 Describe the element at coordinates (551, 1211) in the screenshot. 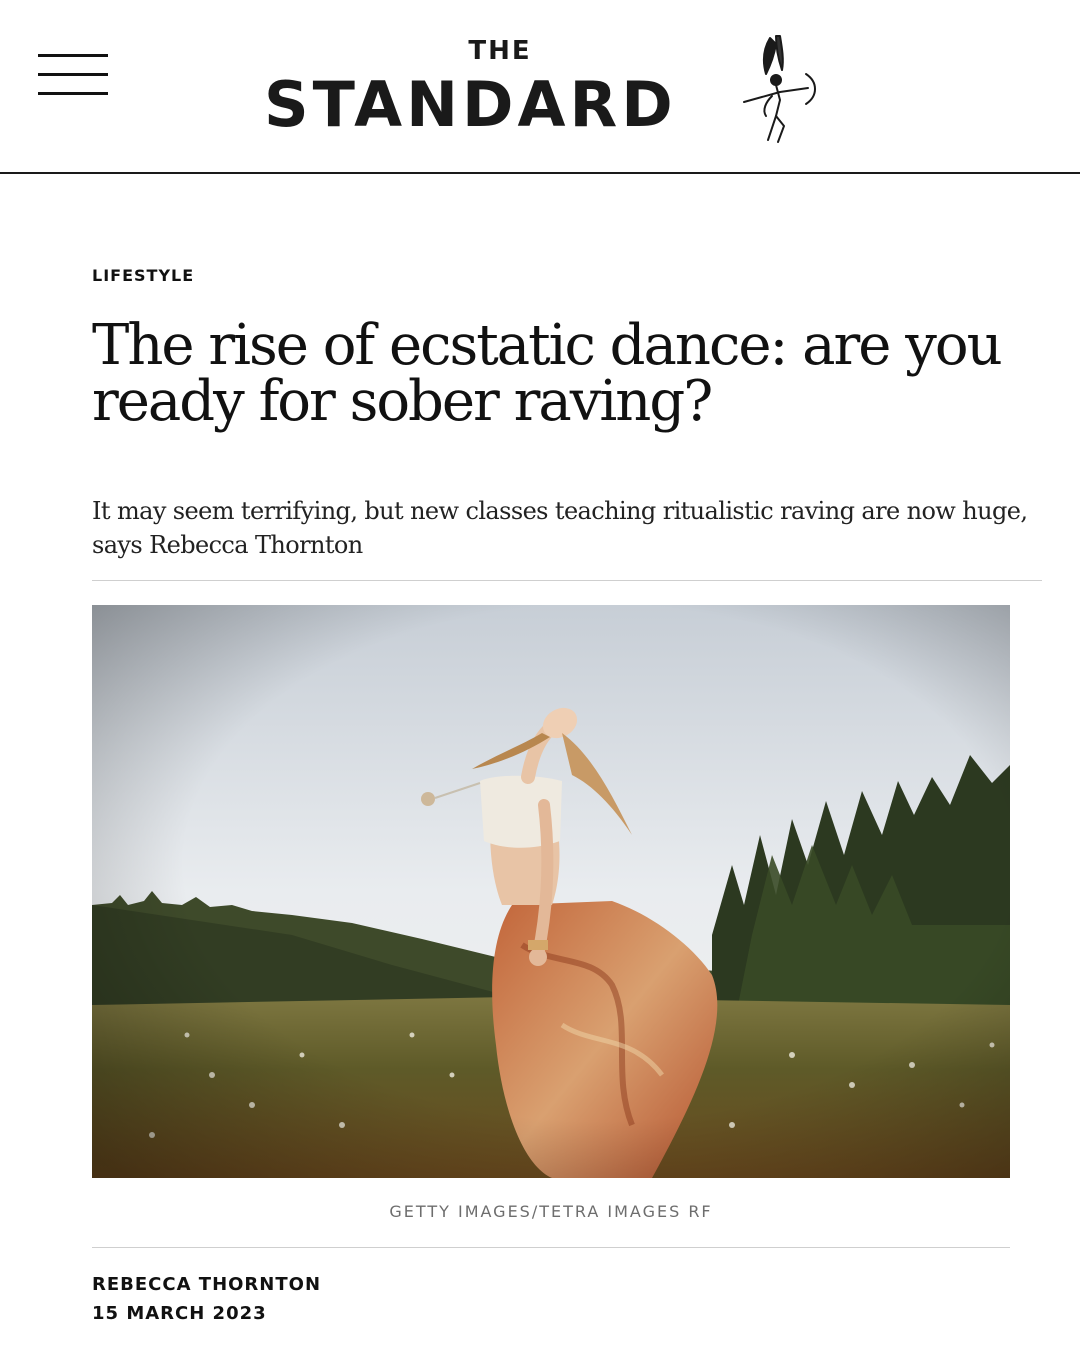

I see `image-credit: GETTY IMAGES/TETRA IMAGES RF` at that location.